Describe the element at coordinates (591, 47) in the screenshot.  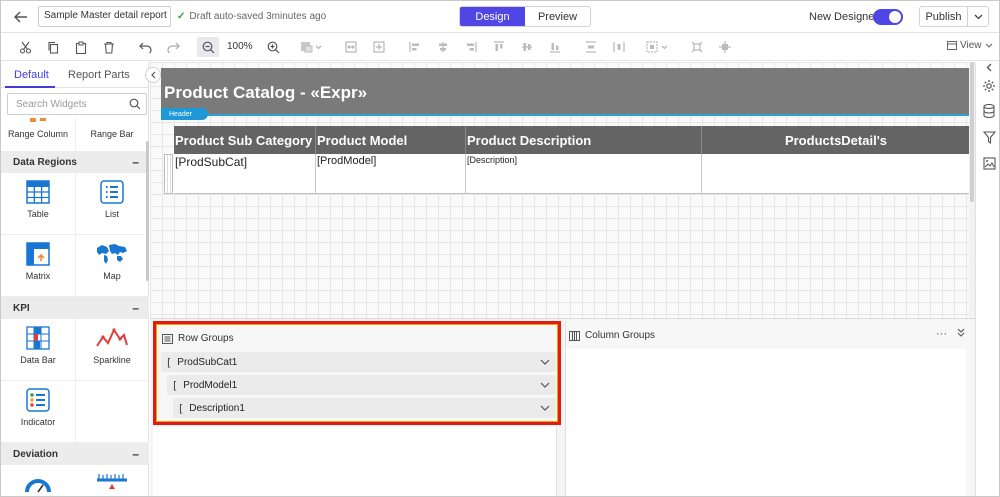
I see `distribute-vertical-button` at that location.